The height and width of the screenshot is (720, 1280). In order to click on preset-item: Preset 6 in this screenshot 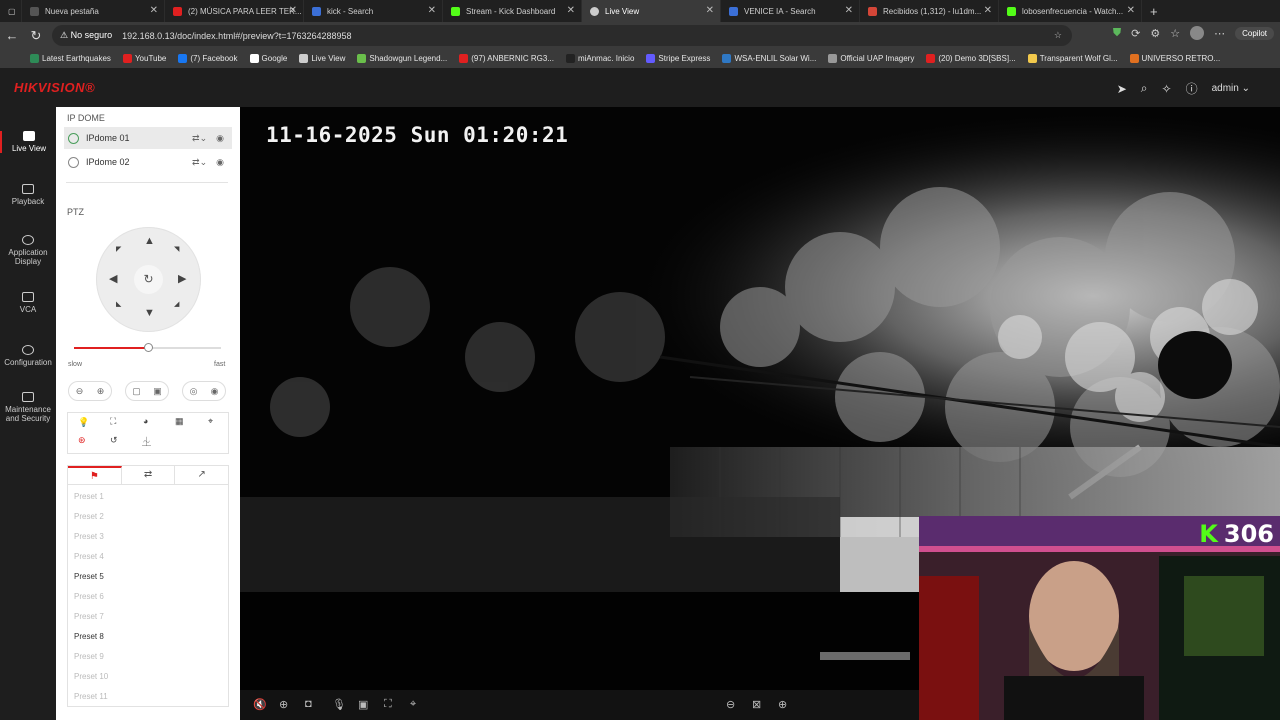, I will do `click(89, 596)`.